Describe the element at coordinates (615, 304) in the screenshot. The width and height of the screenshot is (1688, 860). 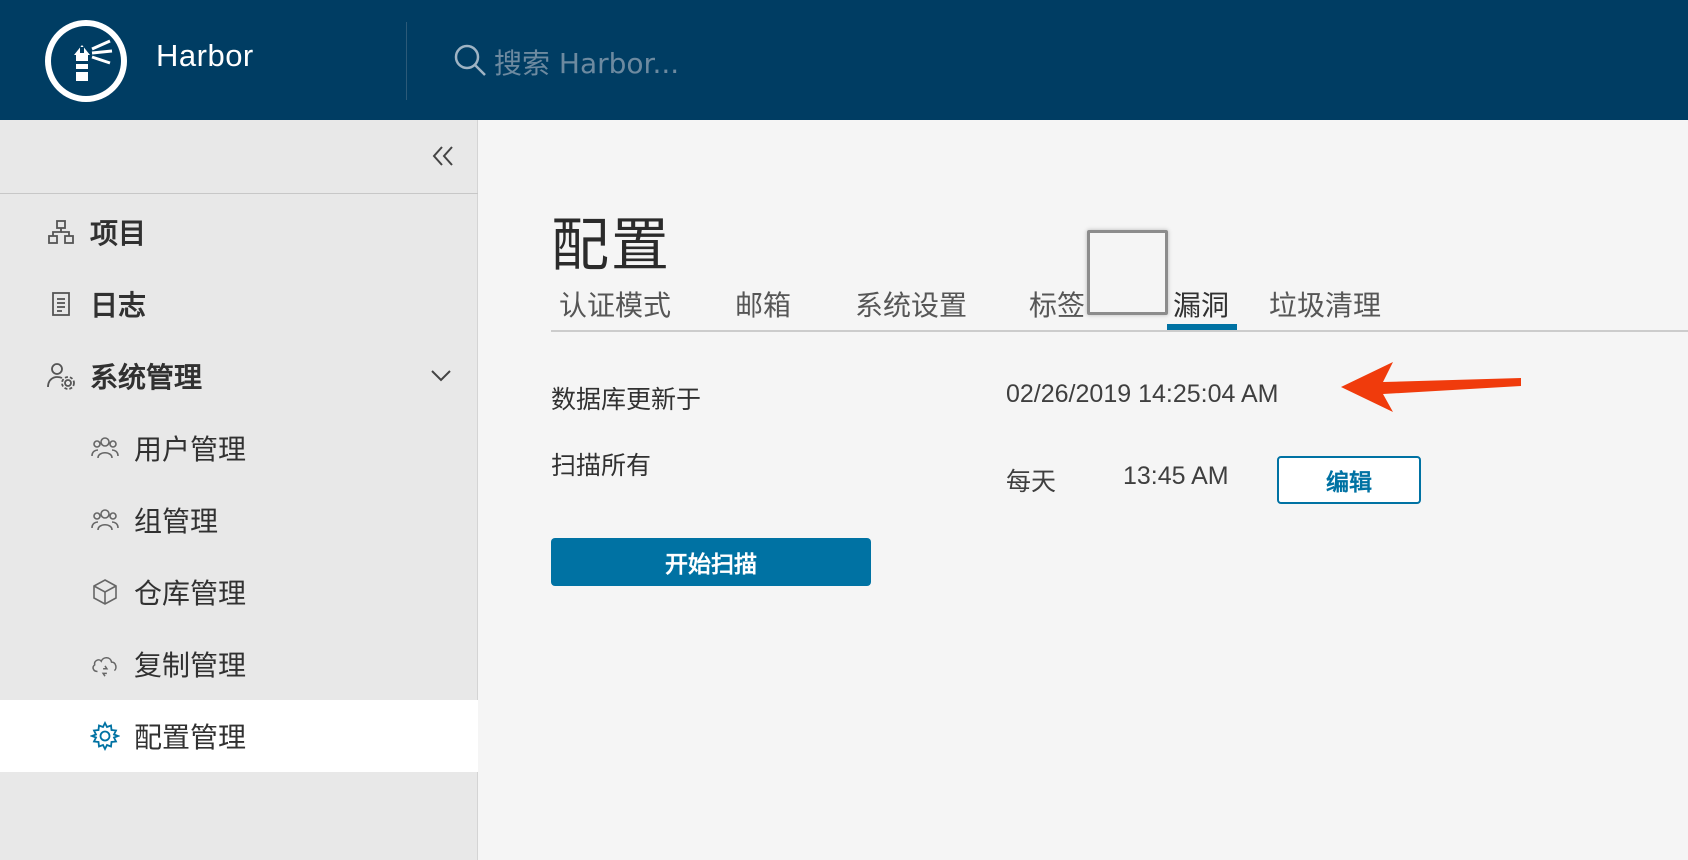
I see `tab-auth-mode: 认证模式` at that location.